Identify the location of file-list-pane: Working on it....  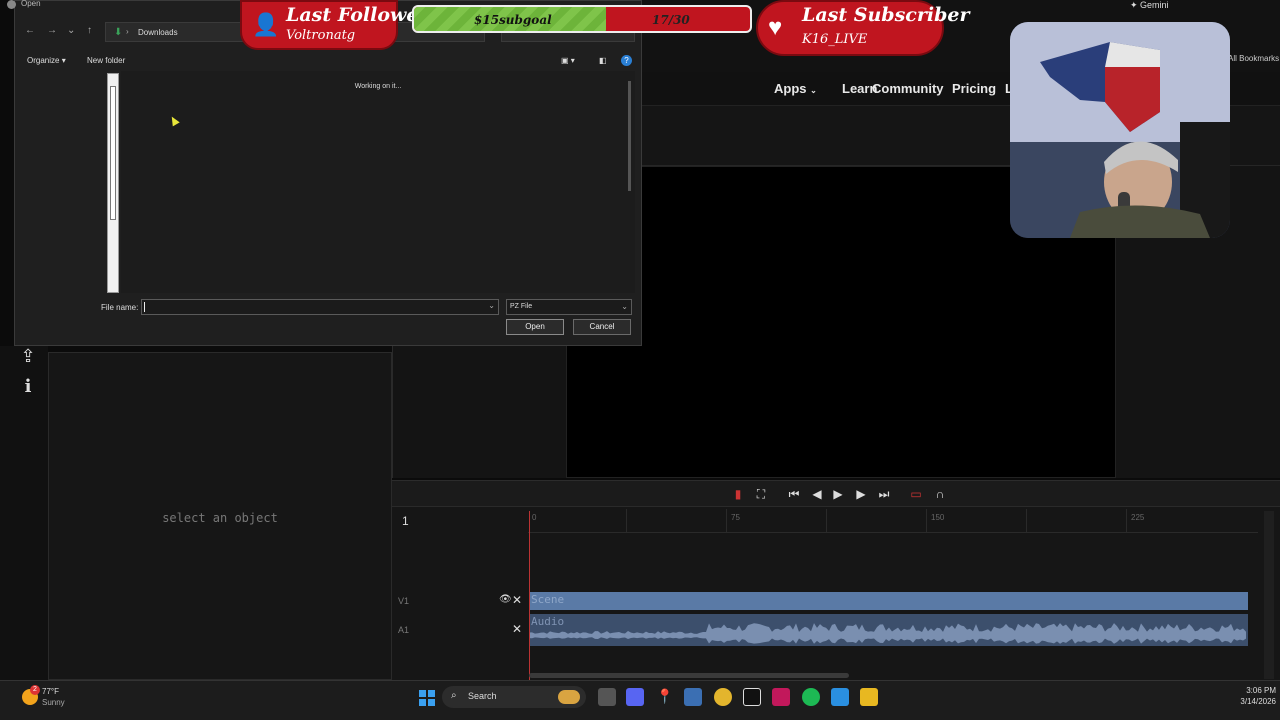
(378, 182).